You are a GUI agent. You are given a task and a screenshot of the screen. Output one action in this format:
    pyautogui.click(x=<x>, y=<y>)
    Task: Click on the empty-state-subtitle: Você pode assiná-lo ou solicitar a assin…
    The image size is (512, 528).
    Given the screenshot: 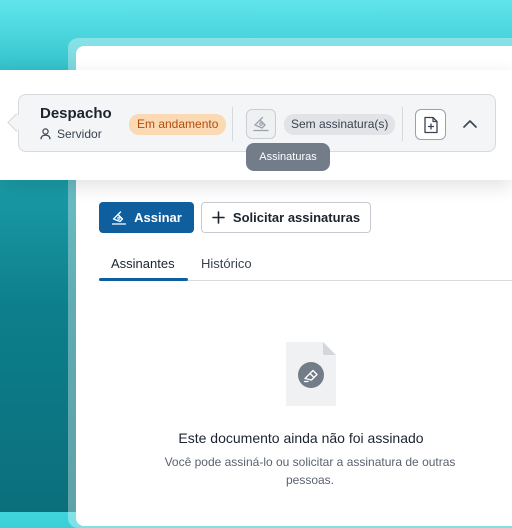 What is the action you would take?
    pyautogui.click(x=310, y=471)
    